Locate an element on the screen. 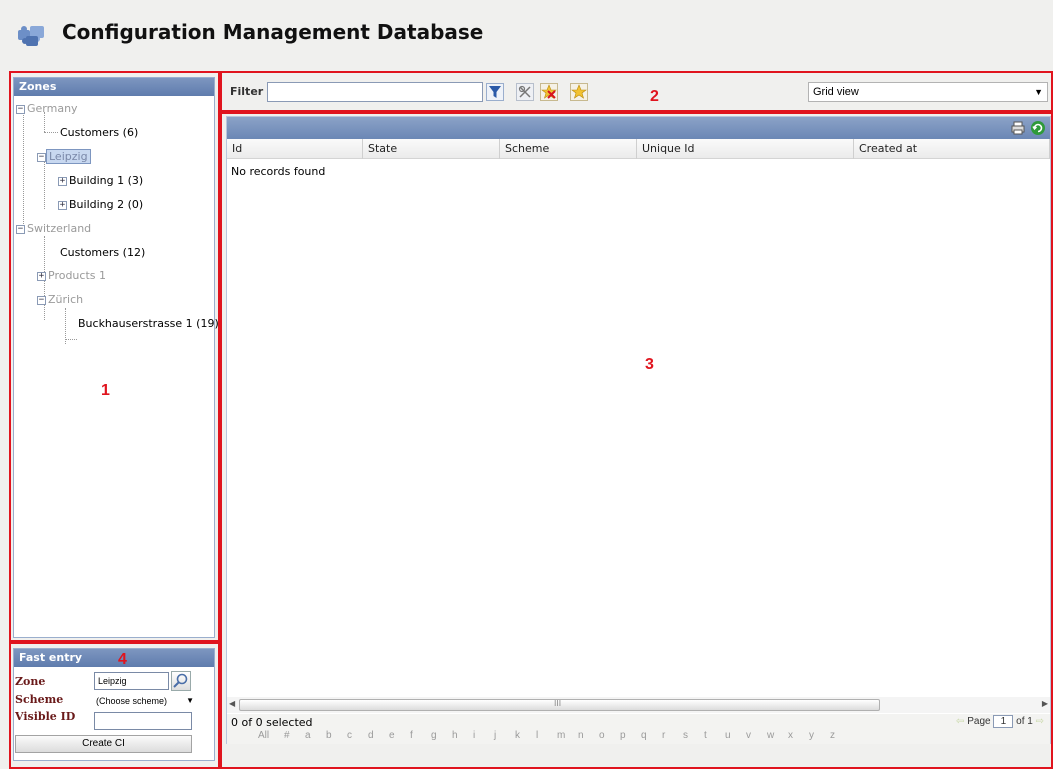  alpha-filter-a: a is located at coordinates (308, 735).